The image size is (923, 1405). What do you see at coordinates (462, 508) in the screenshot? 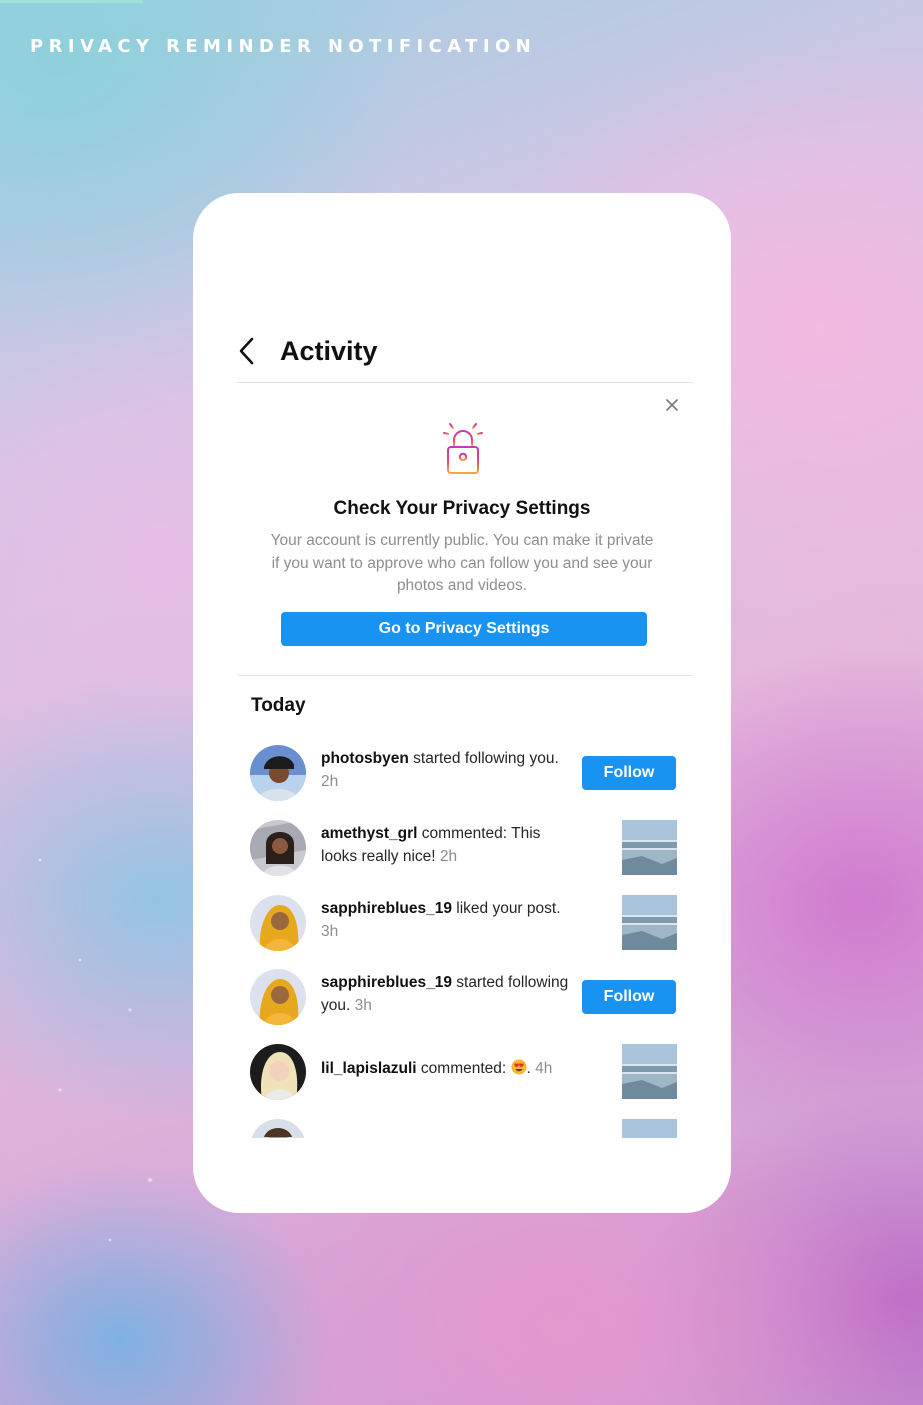
I see `privacy-card-title: Check Your Privacy Settings` at bounding box center [462, 508].